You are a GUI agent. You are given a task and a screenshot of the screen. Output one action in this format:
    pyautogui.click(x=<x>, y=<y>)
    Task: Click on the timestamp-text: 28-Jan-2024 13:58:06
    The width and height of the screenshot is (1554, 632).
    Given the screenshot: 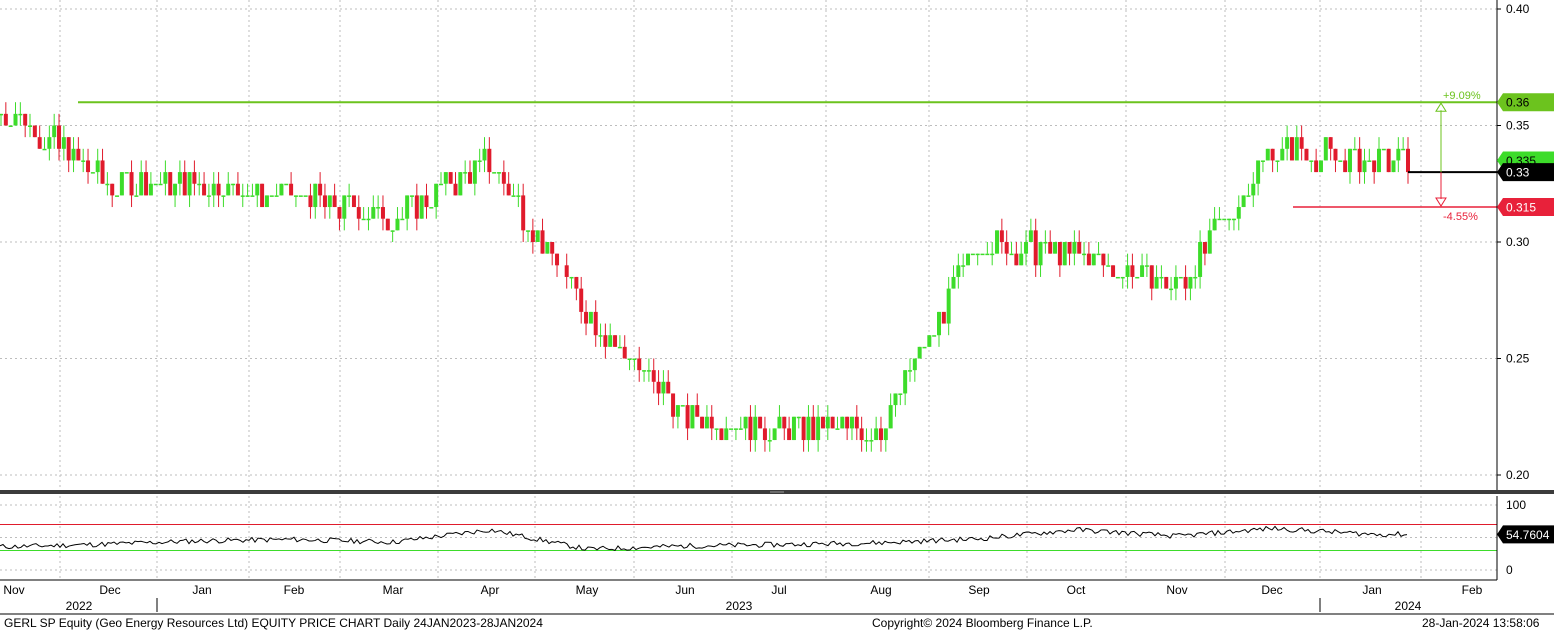 What is the action you would take?
    pyautogui.click(x=1481, y=623)
    